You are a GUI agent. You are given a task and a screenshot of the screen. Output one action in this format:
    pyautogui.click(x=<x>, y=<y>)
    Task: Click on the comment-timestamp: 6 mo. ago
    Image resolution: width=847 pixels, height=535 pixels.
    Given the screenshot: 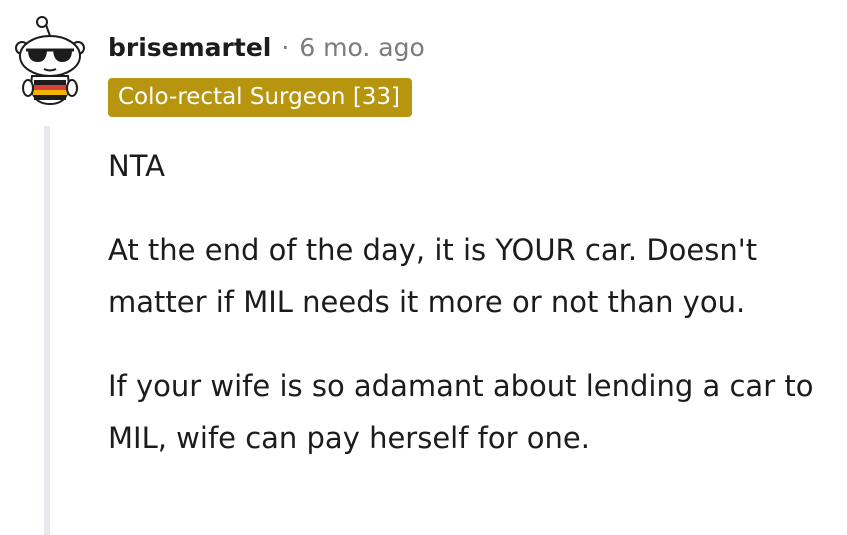 What is the action you would take?
    pyautogui.click(x=361, y=47)
    